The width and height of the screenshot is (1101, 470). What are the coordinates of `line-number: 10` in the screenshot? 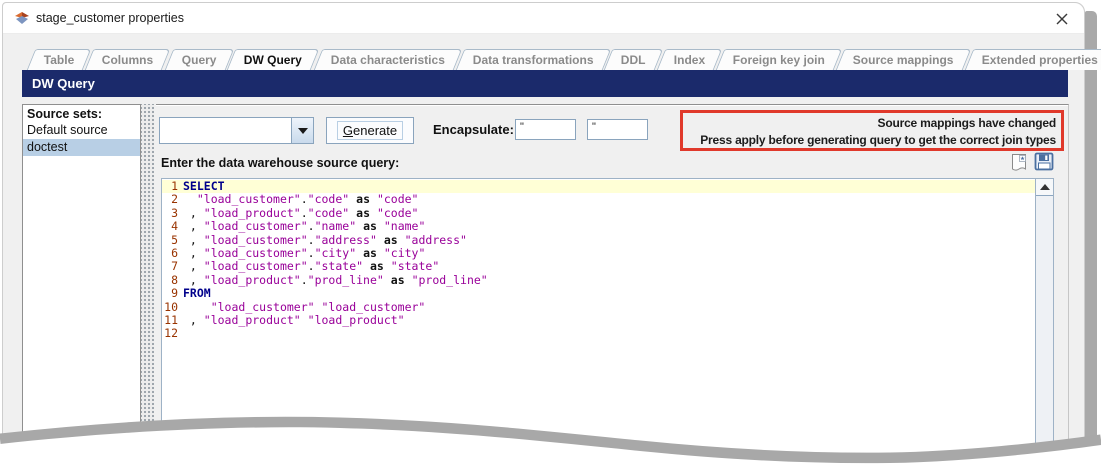 It's located at (171, 306).